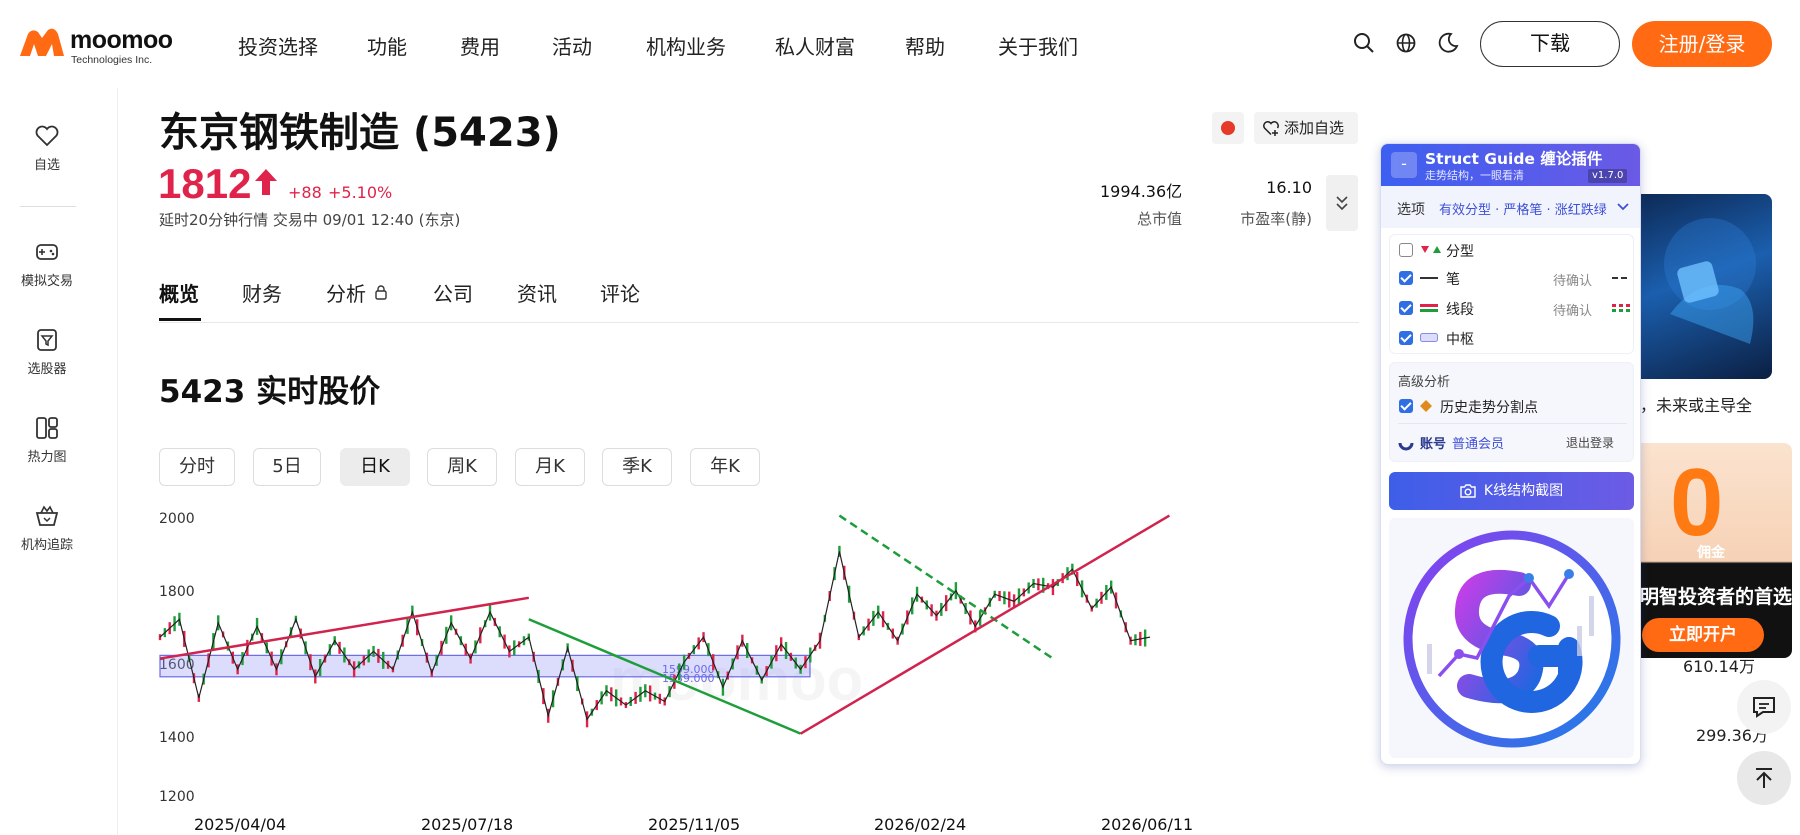  What do you see at coordinates (1512, 338) in the screenshot?
I see `layer-row-pivot: 中枢` at bounding box center [1512, 338].